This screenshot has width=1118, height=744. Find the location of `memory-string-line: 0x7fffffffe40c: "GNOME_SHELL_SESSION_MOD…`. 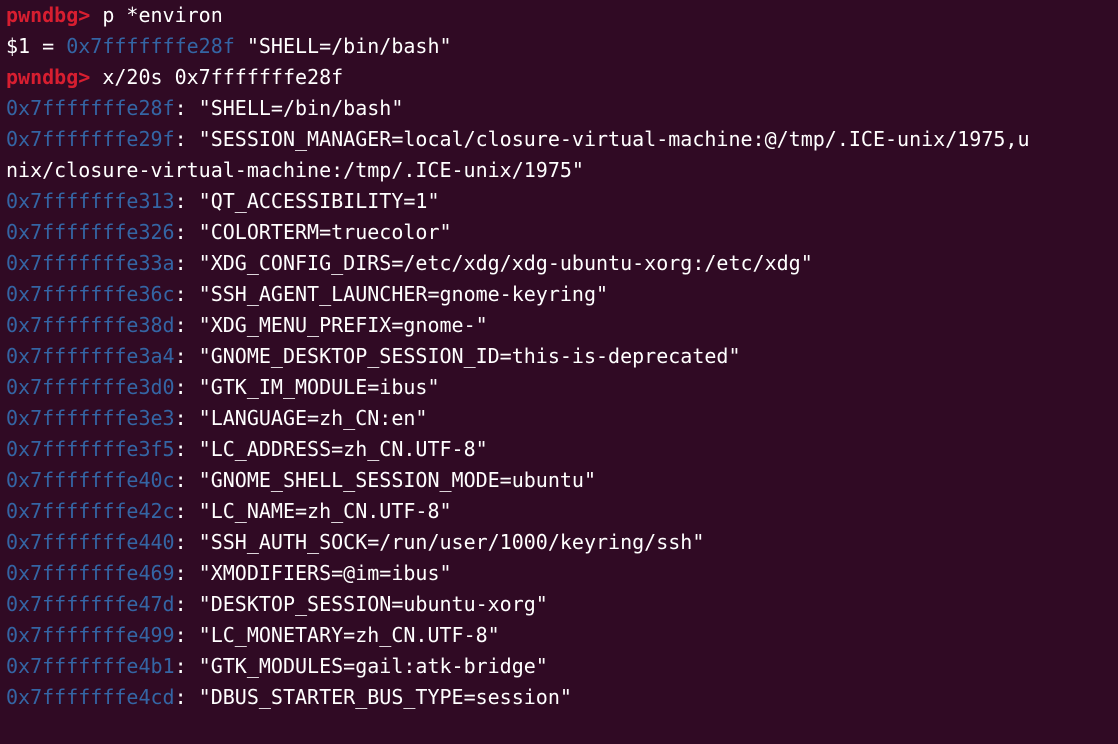

memory-string-line: 0x7fffffffe40c: "GNOME_SHELL_SESSION_MOD… is located at coordinates (562, 480).